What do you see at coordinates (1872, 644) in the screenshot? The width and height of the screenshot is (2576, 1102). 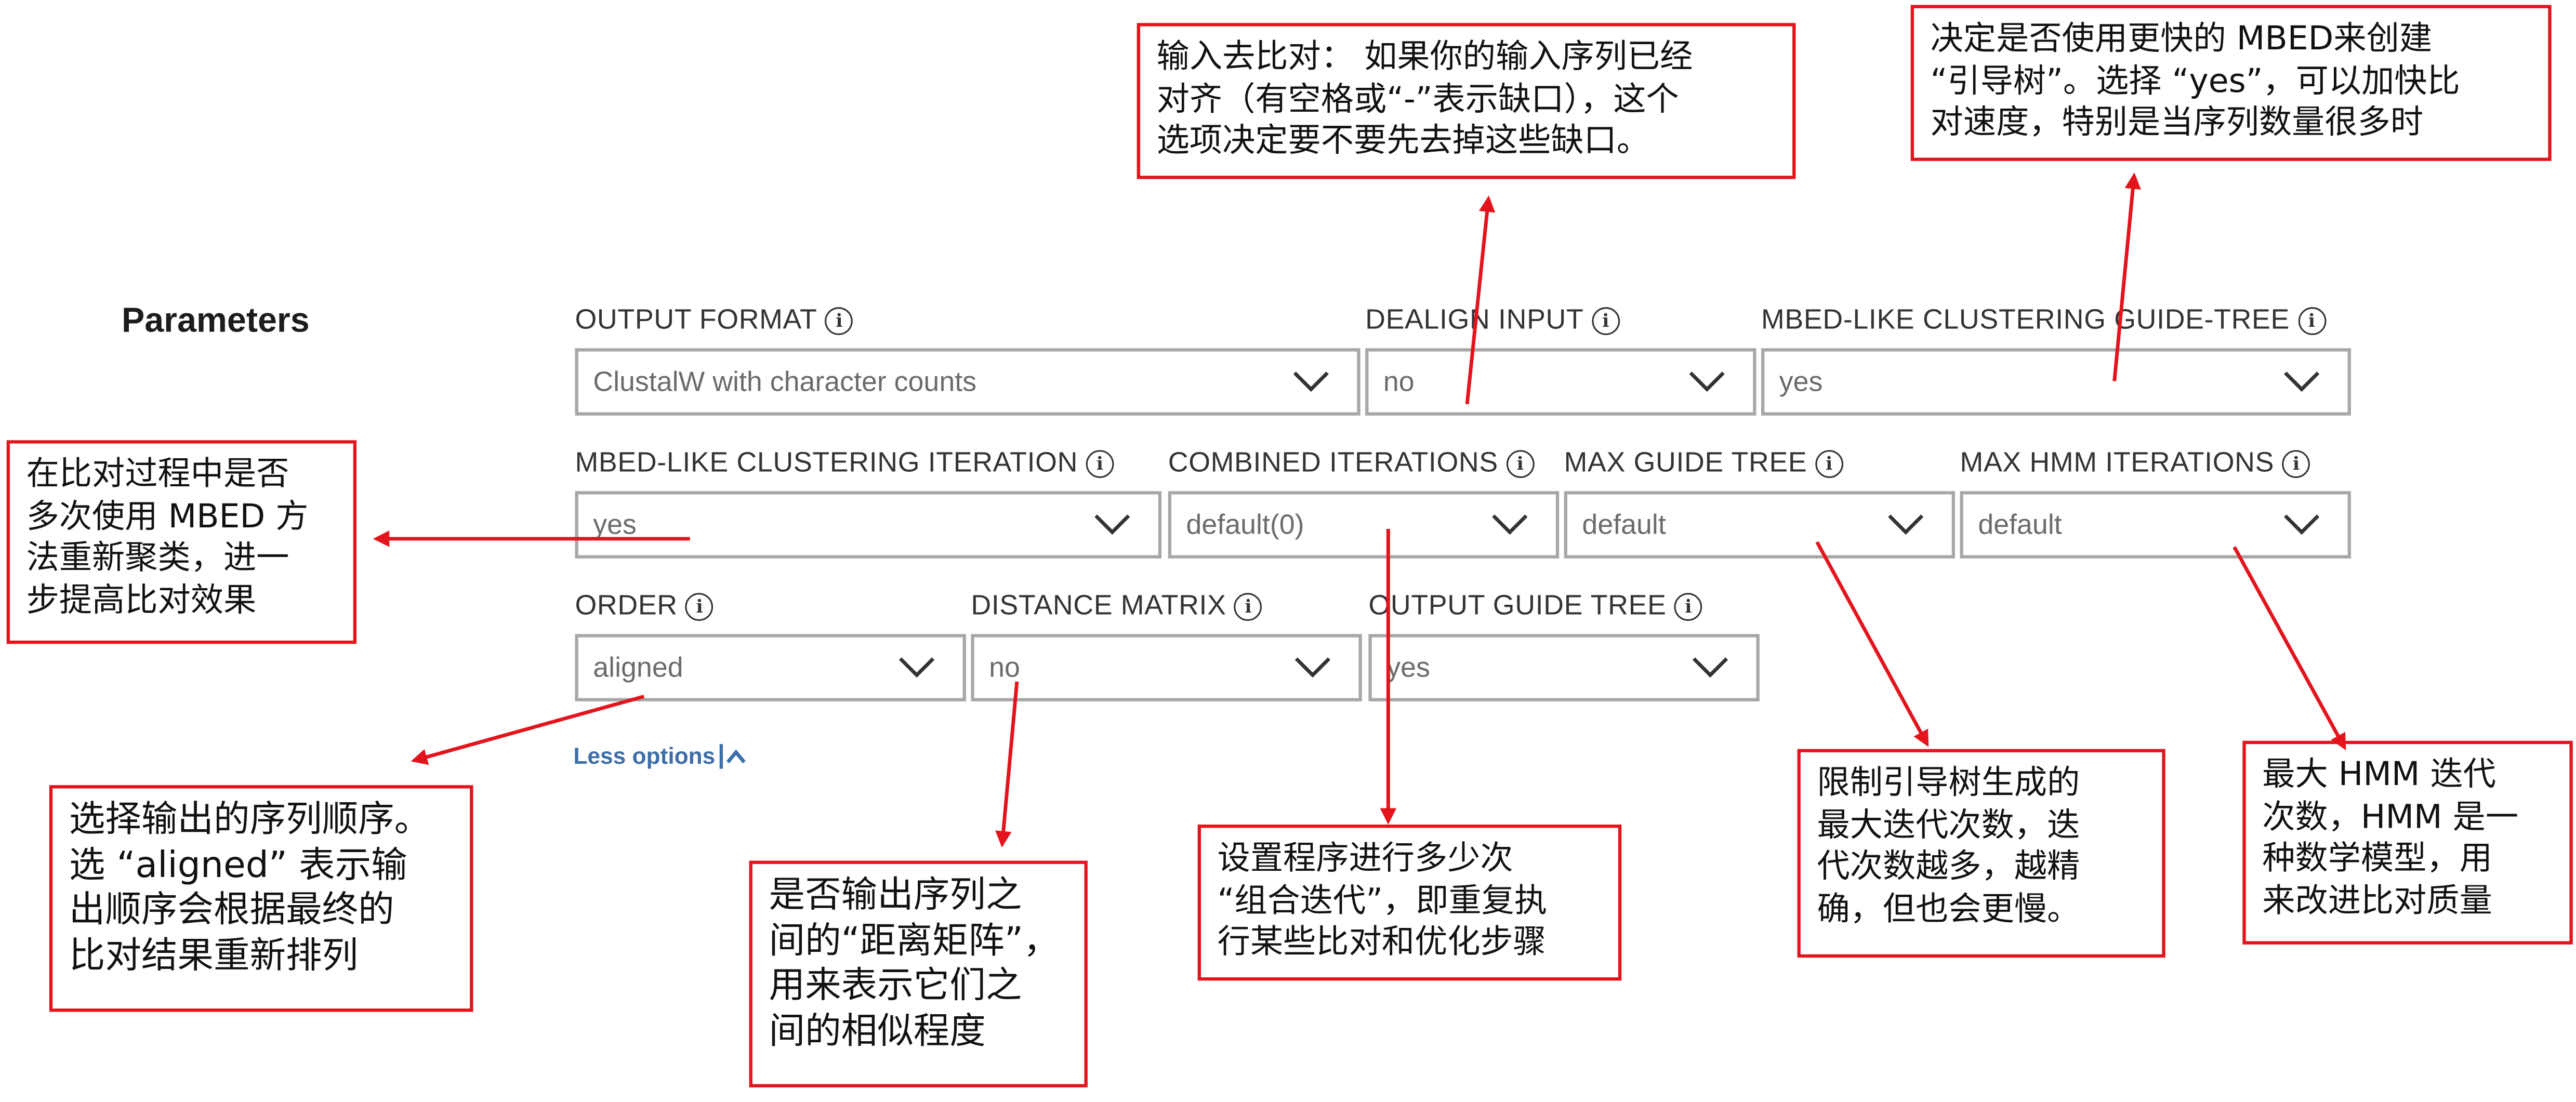 I see `arrow-max-guide-tree` at bounding box center [1872, 644].